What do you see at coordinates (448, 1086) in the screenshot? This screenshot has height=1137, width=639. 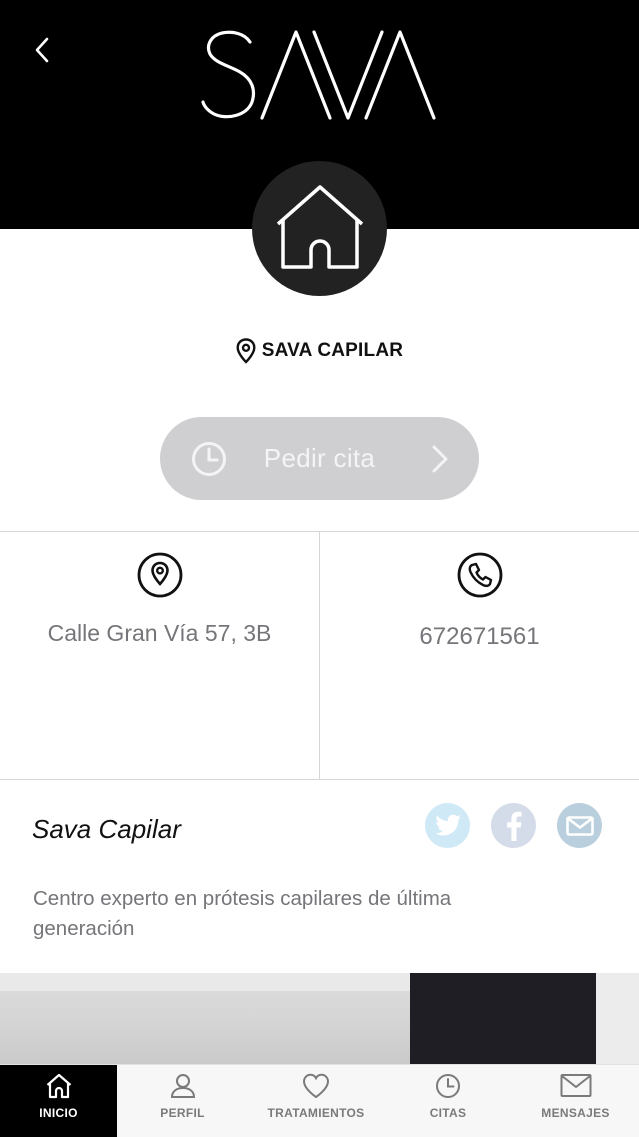 I see `clock-icon` at bounding box center [448, 1086].